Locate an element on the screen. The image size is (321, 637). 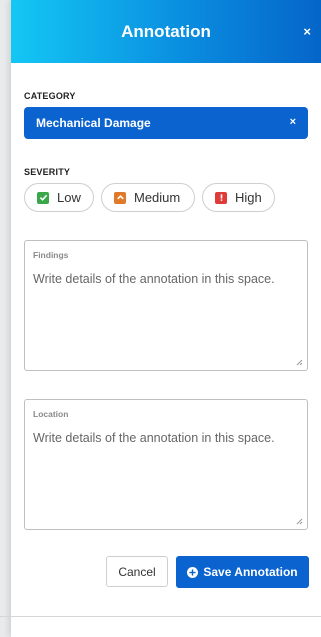
severity-low-button: Low is located at coordinates (59, 197).